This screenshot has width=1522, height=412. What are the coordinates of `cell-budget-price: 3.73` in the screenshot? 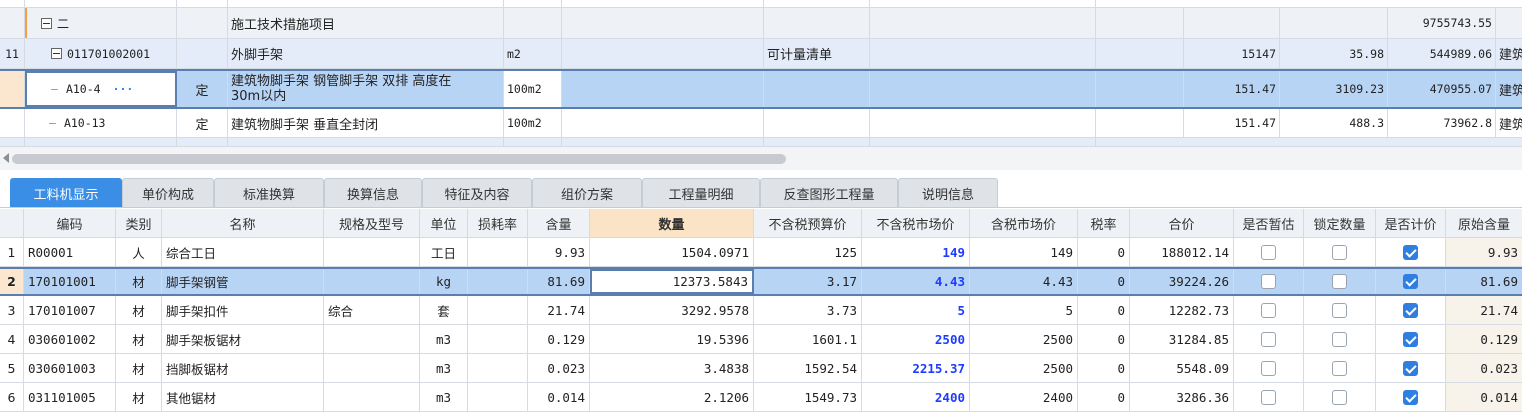 It's located at (808, 310).